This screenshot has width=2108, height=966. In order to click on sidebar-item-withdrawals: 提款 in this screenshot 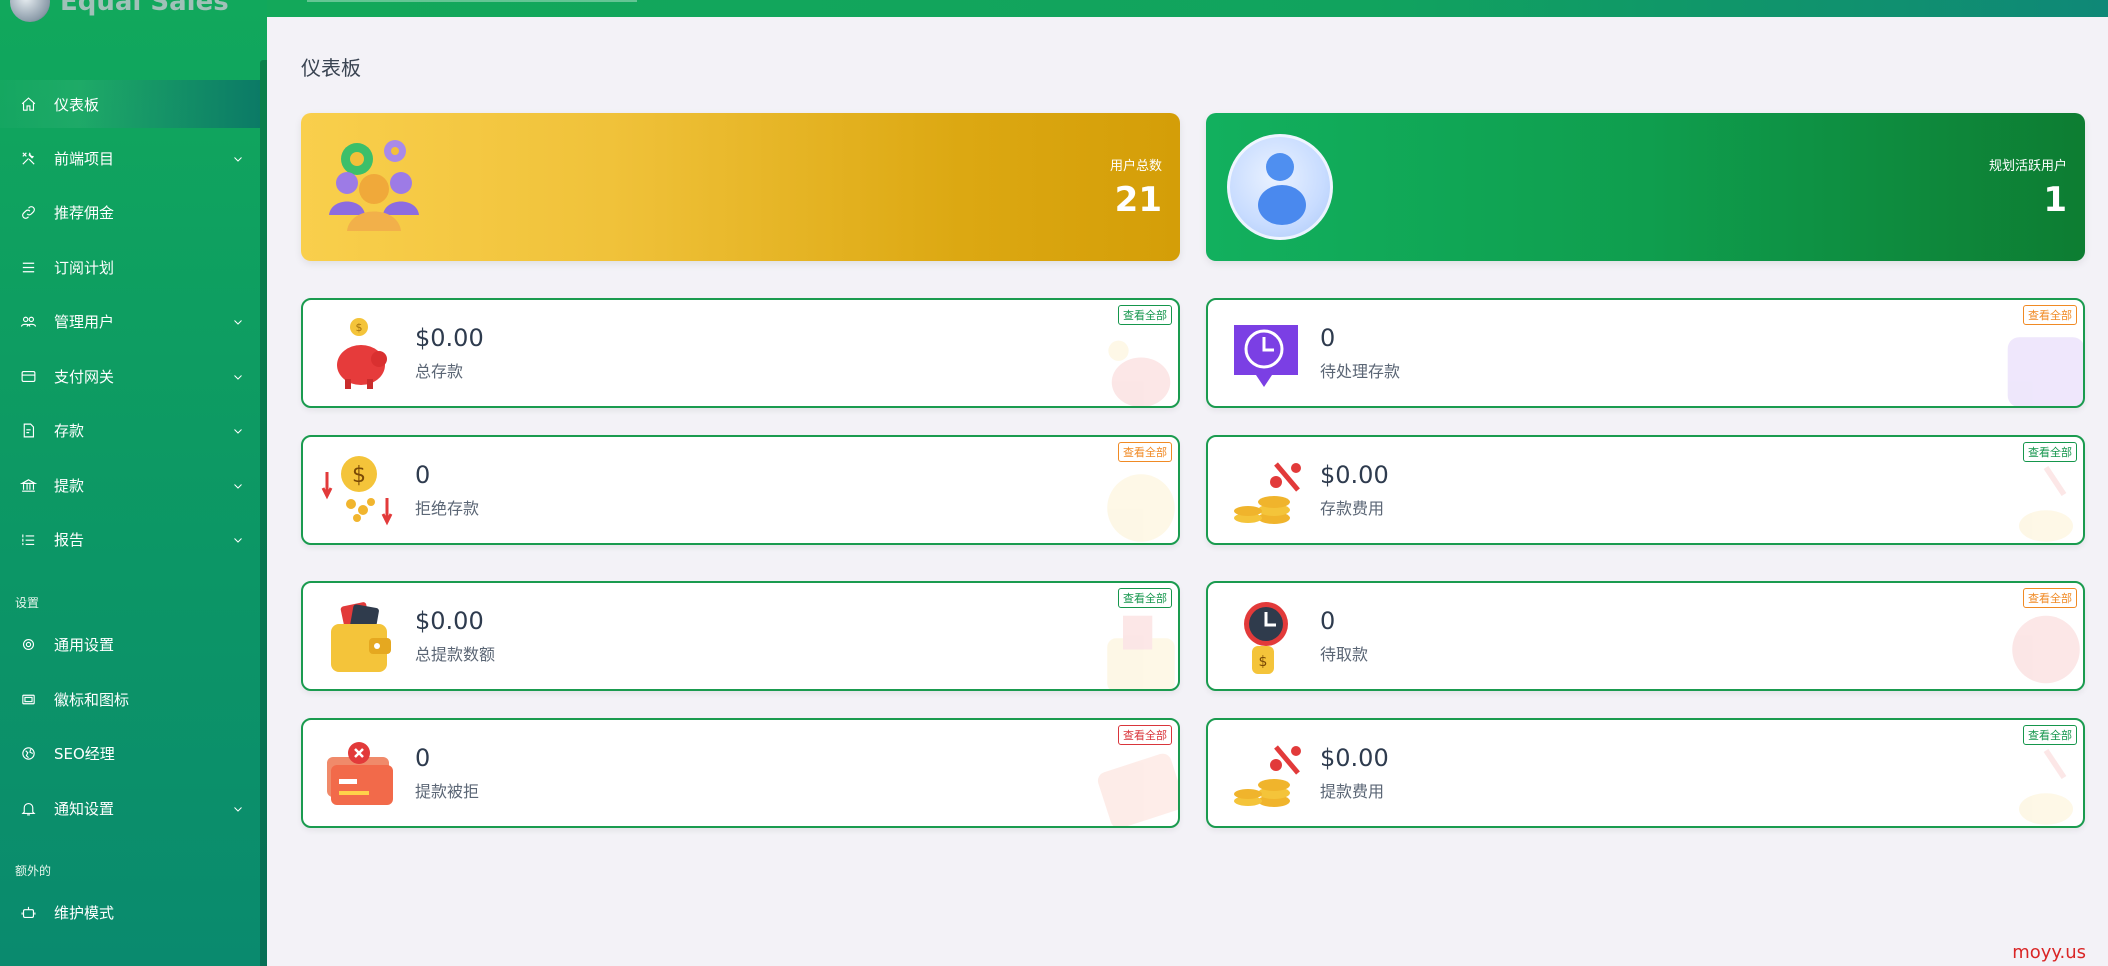, I will do `click(130, 485)`.